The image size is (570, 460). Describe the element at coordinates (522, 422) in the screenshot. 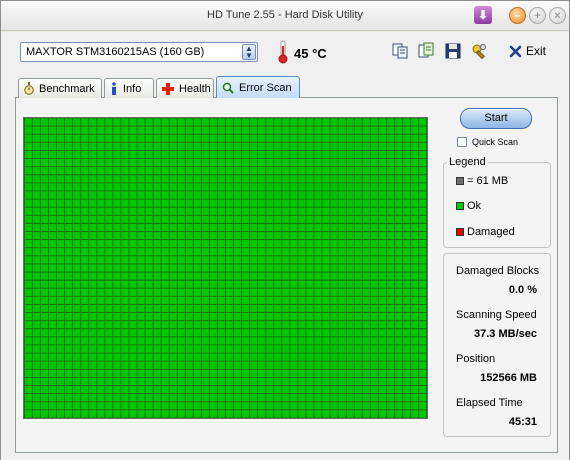

I see `elapsed-time-value: 45:31` at that location.